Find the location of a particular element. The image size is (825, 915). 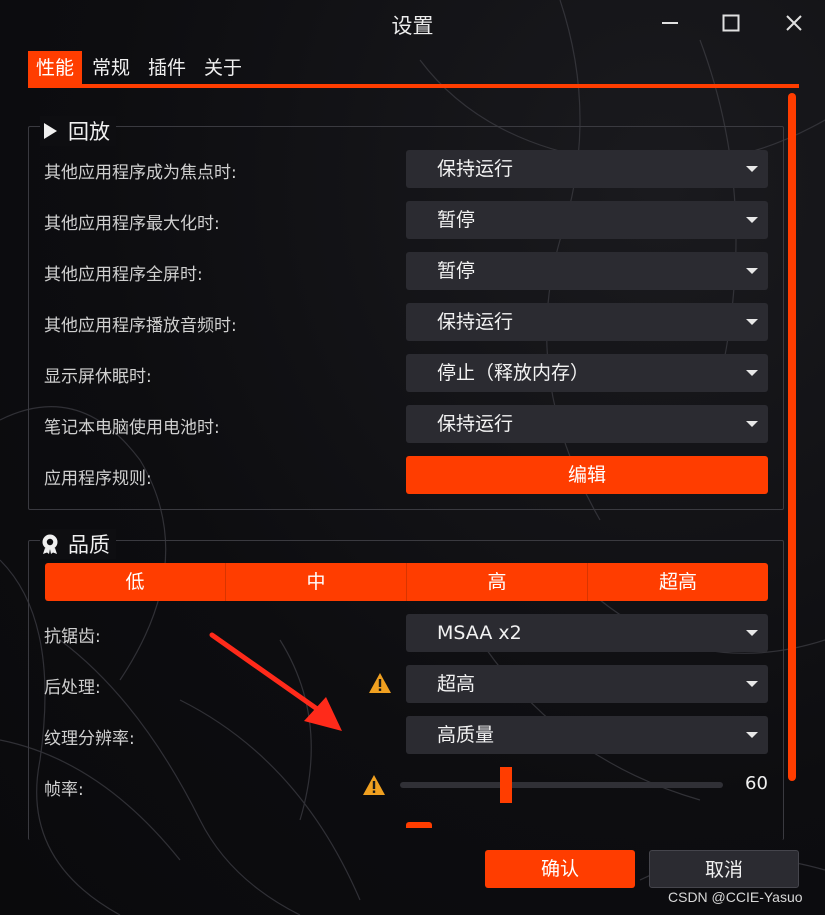

tab-about: 关于 is located at coordinates (223, 68).